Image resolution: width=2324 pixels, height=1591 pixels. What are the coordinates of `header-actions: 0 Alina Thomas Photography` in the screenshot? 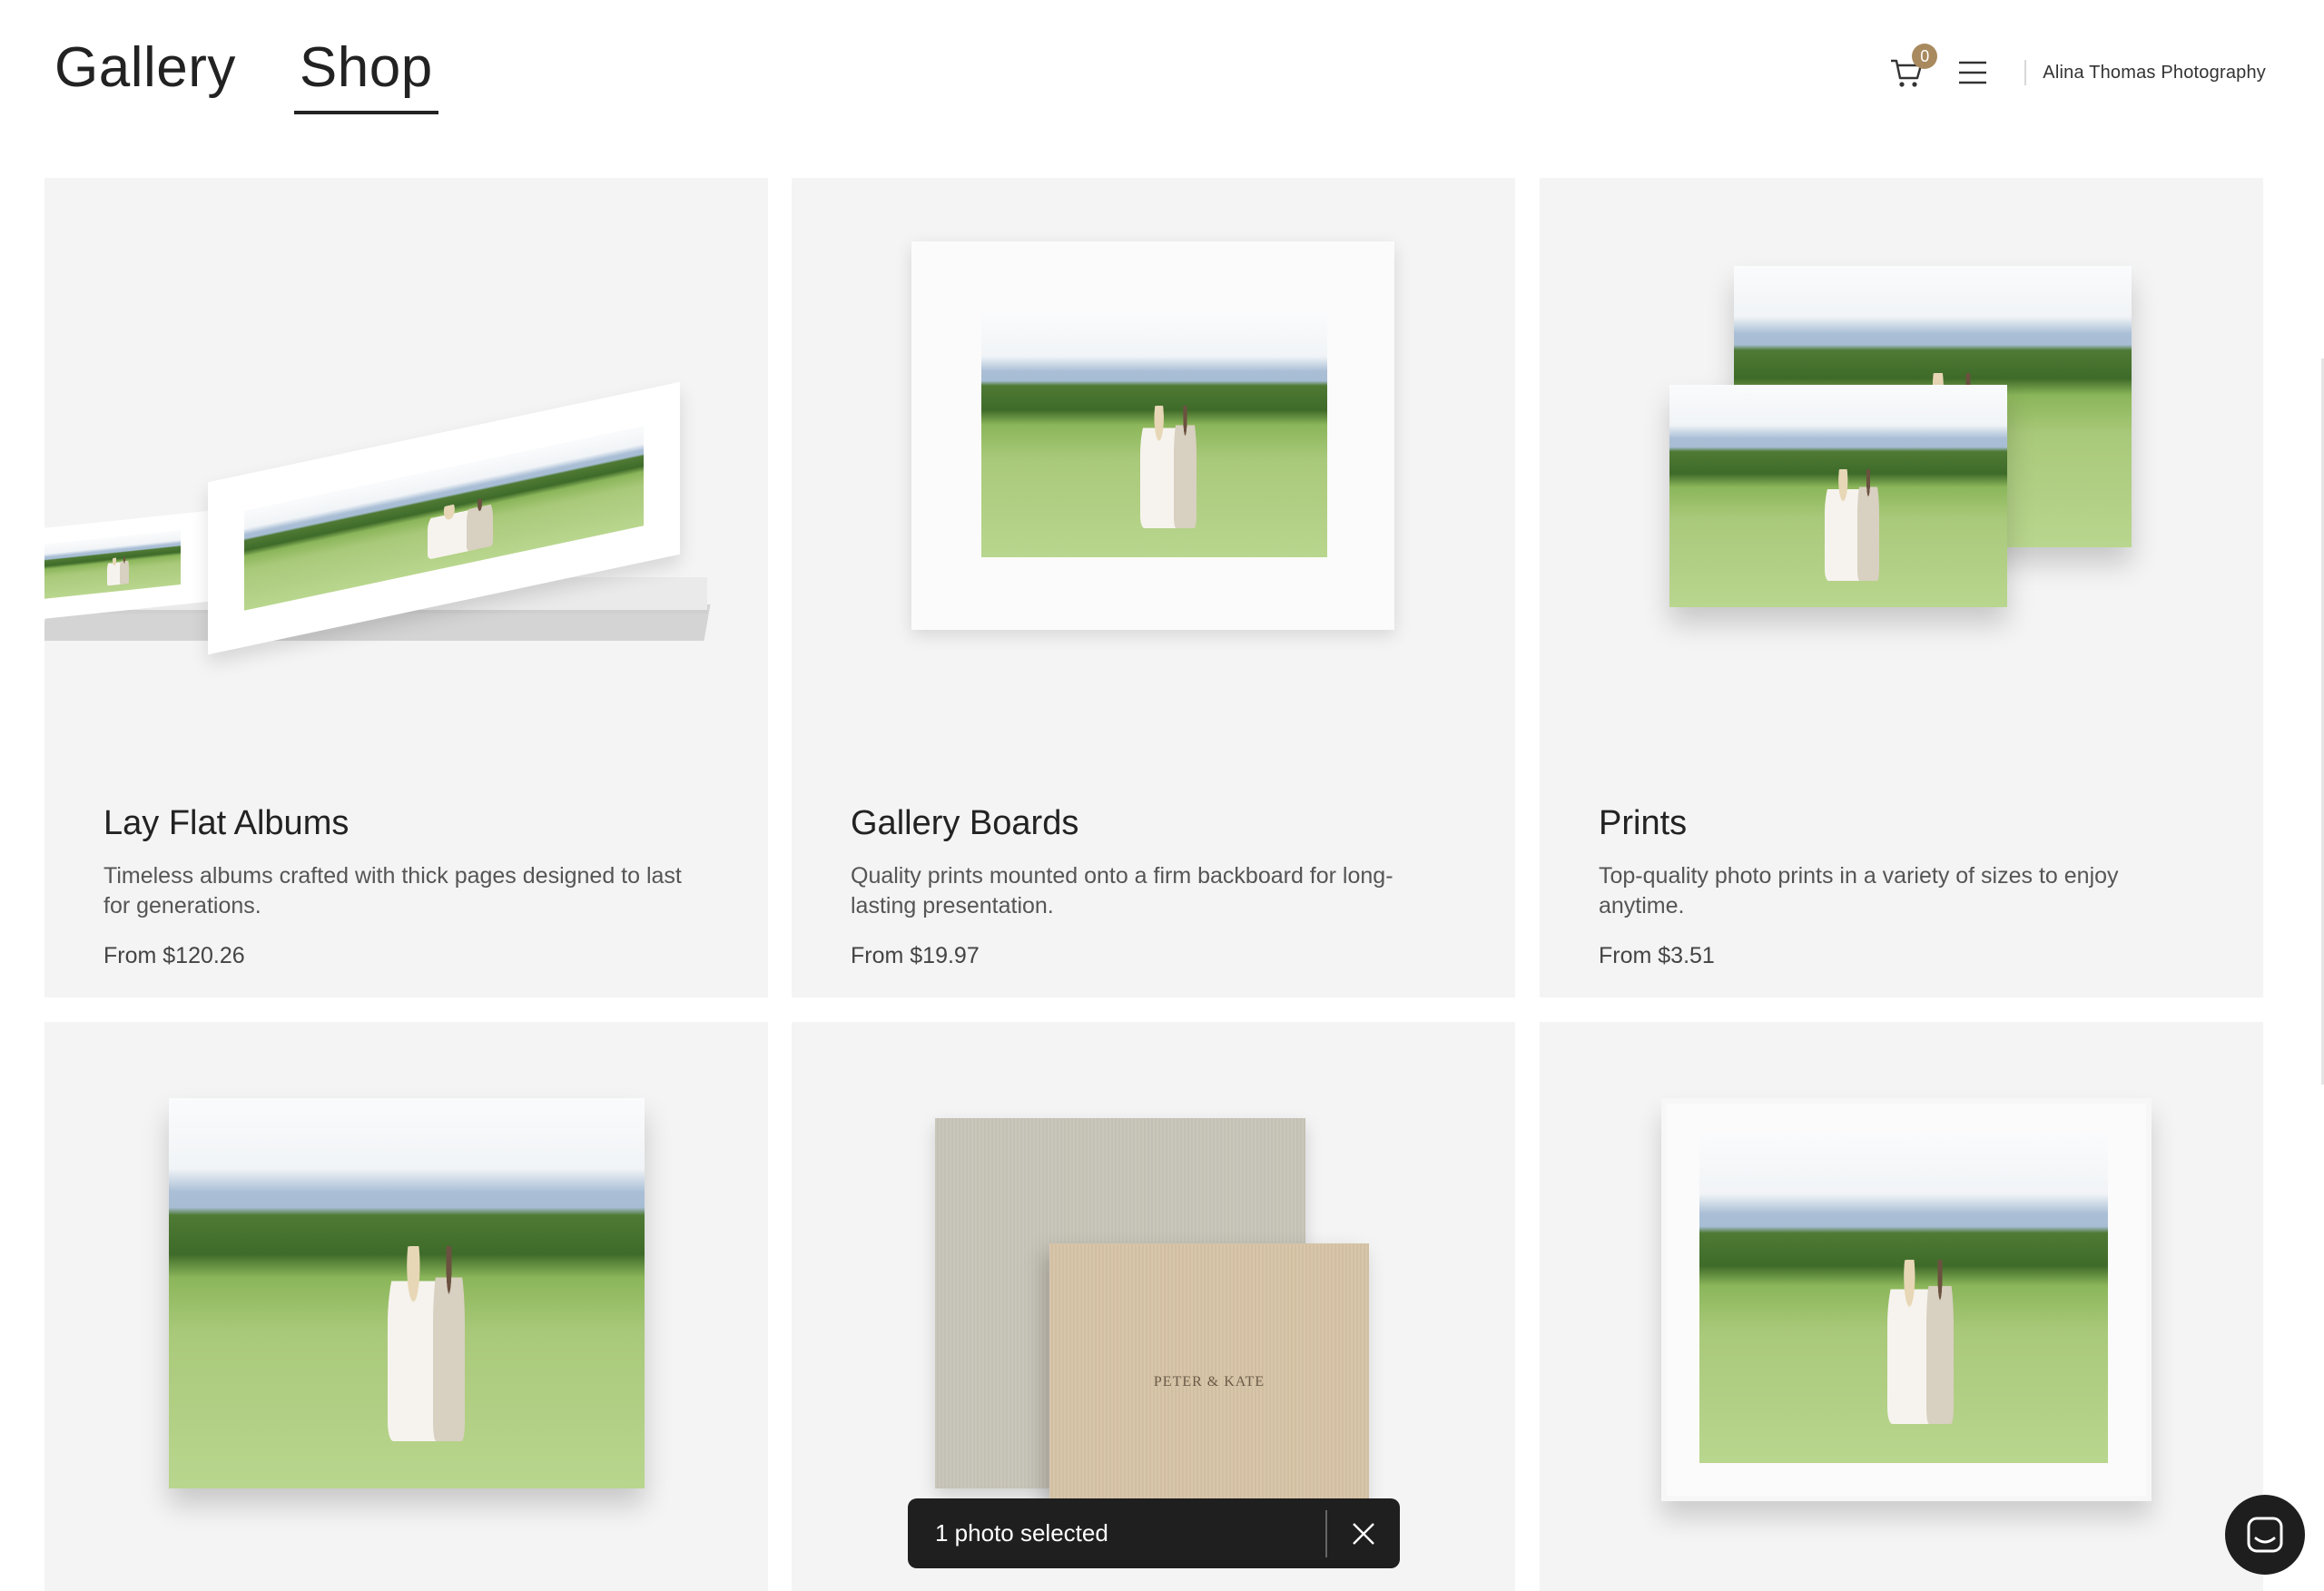 It's located at (2077, 67).